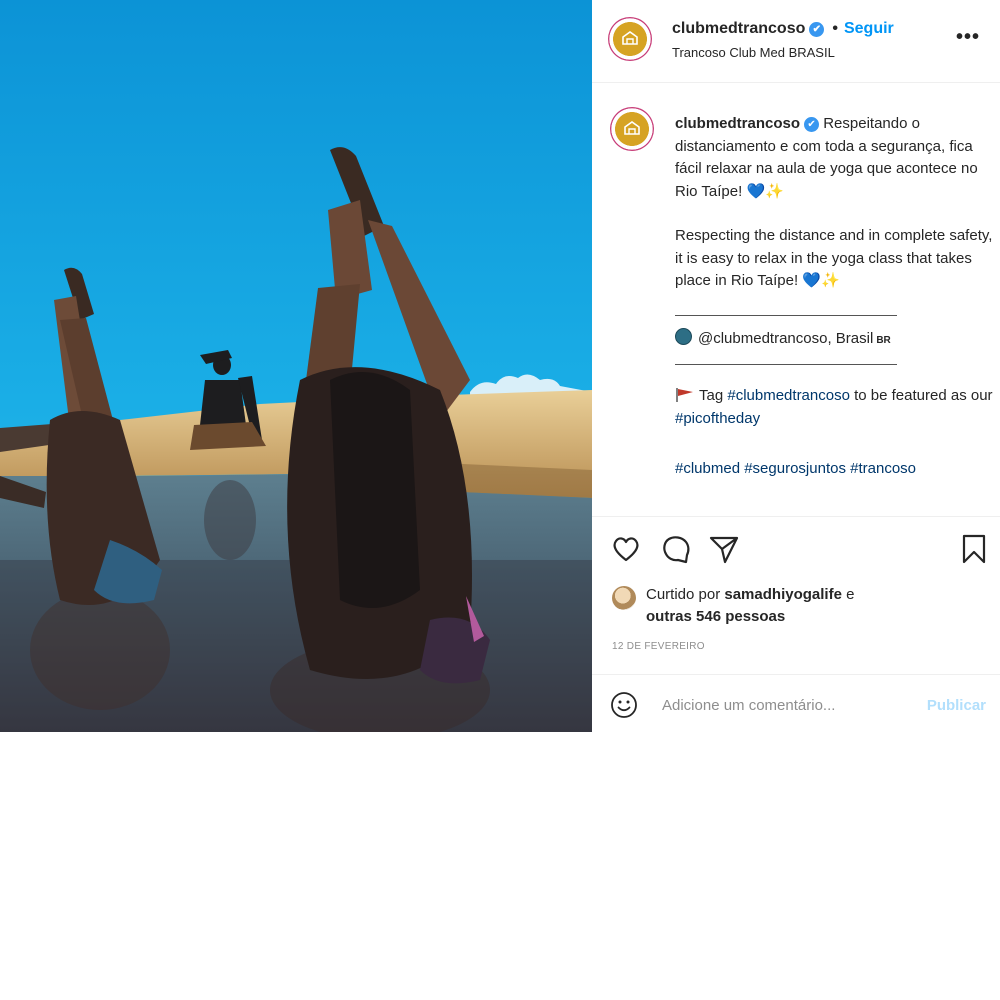 This screenshot has width=1000, height=1000. I want to click on hashtag-link: #clubmed, so click(707, 468).